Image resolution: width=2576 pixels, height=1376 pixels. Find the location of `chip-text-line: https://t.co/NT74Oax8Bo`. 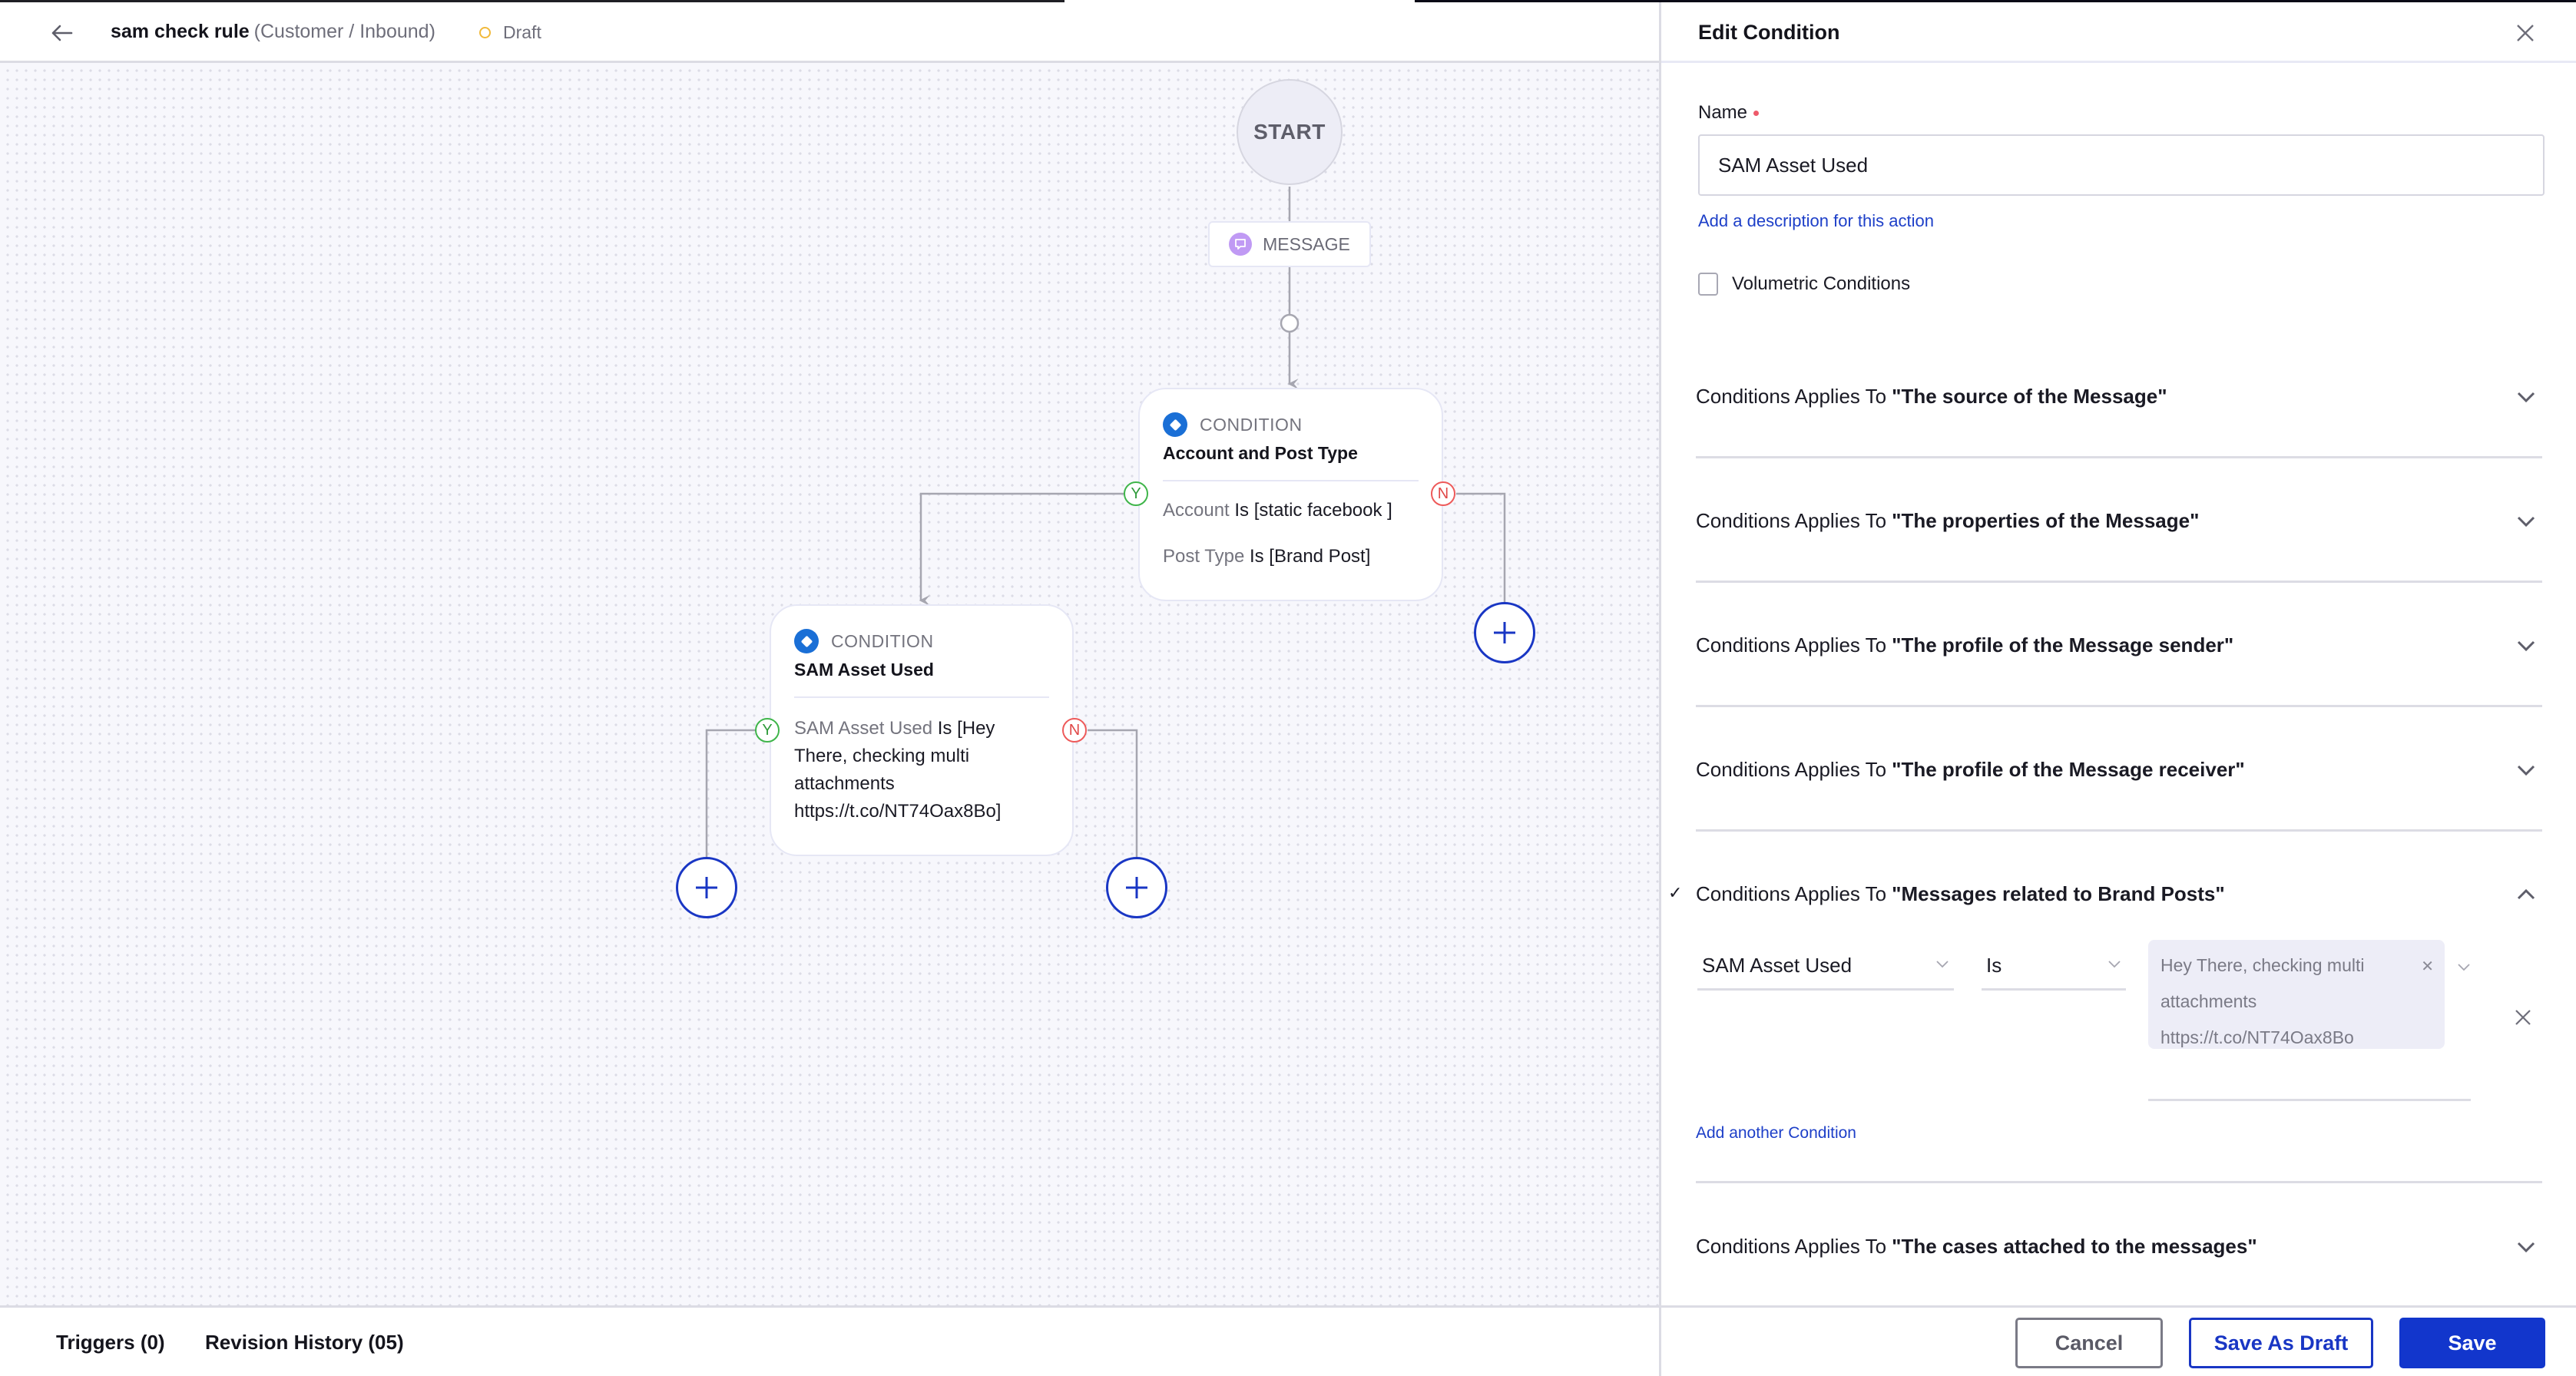

chip-text-line: https://t.co/NT74Oax8Bo is located at coordinates (2257, 1037).